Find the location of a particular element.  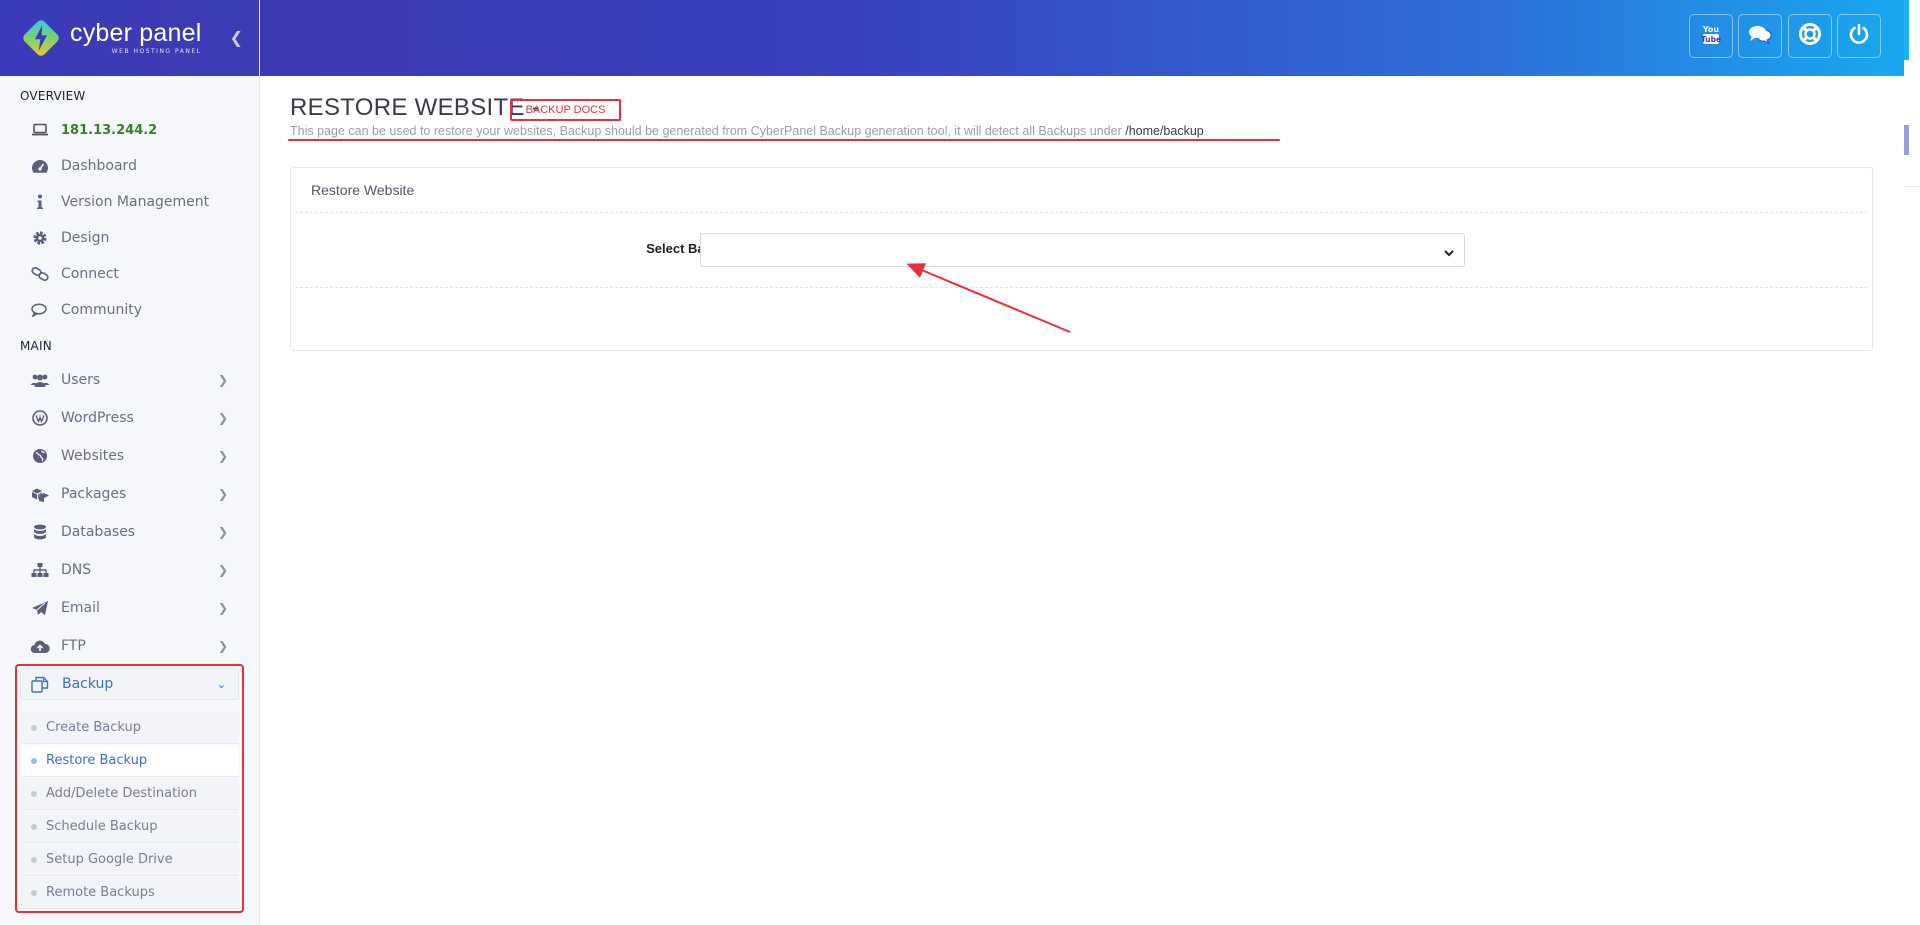

chevron-left-icon: ❮ is located at coordinates (236, 37).